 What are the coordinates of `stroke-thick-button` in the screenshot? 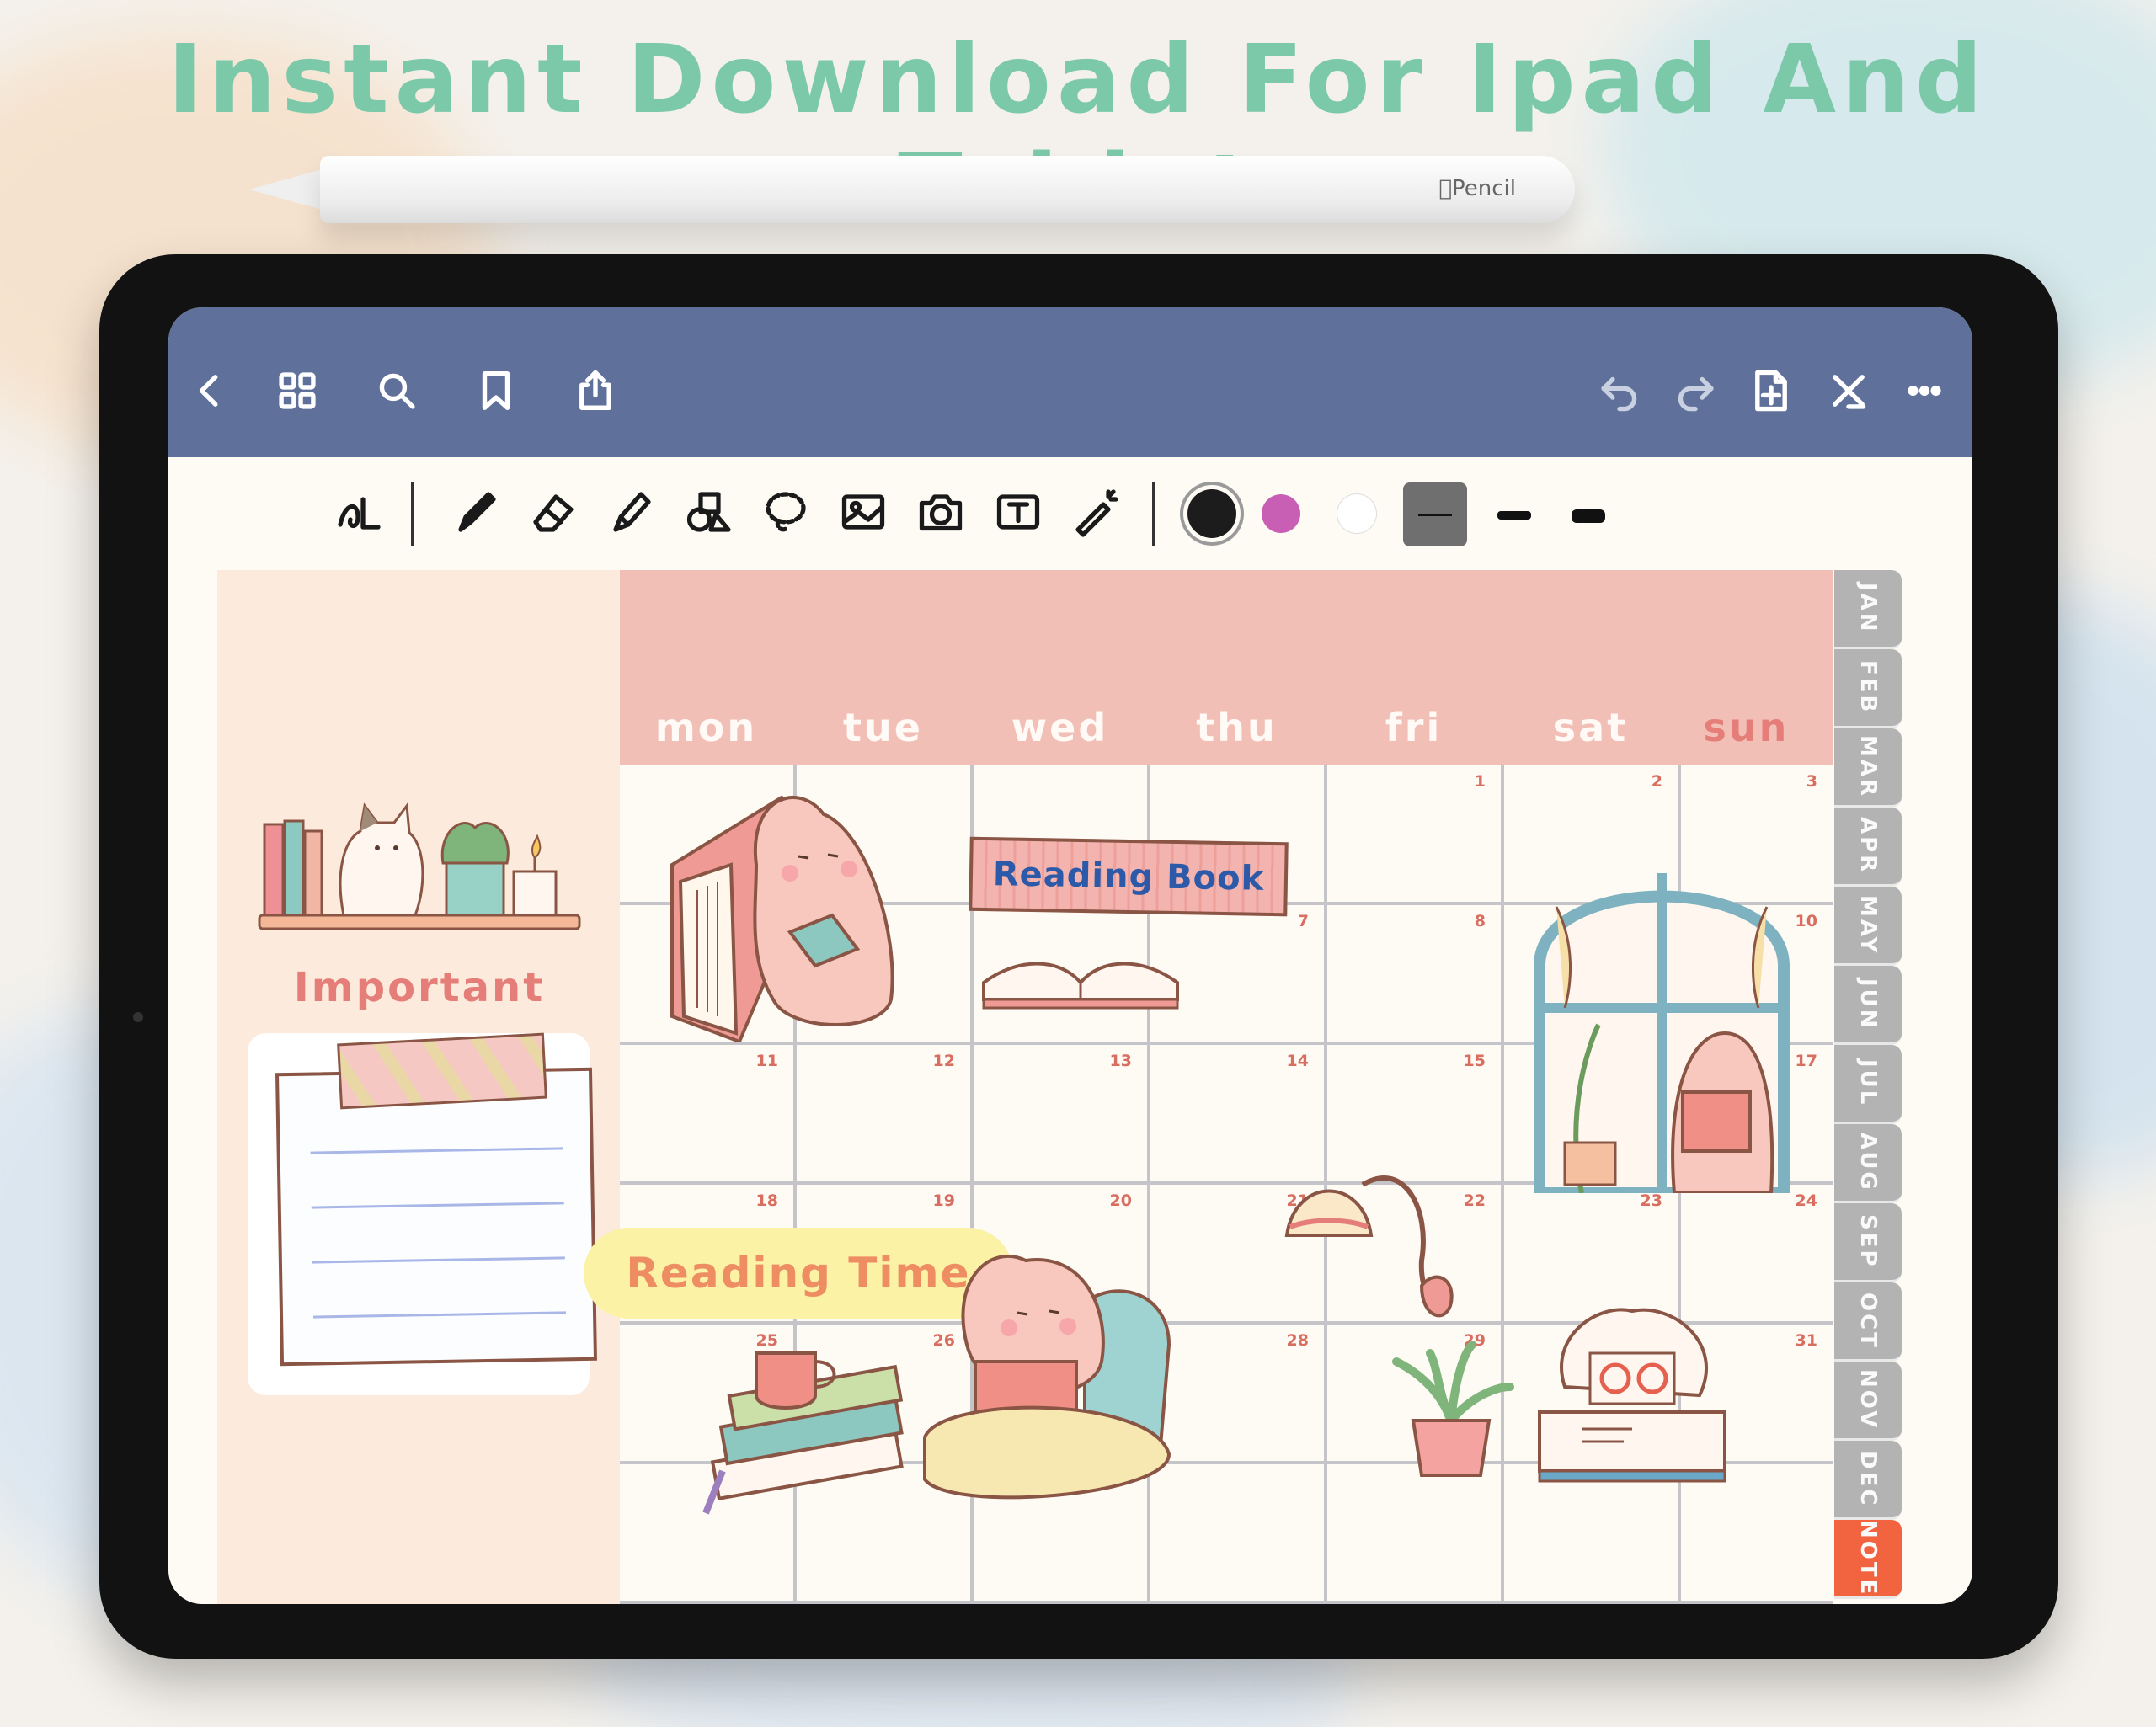 It's located at (1588, 516).